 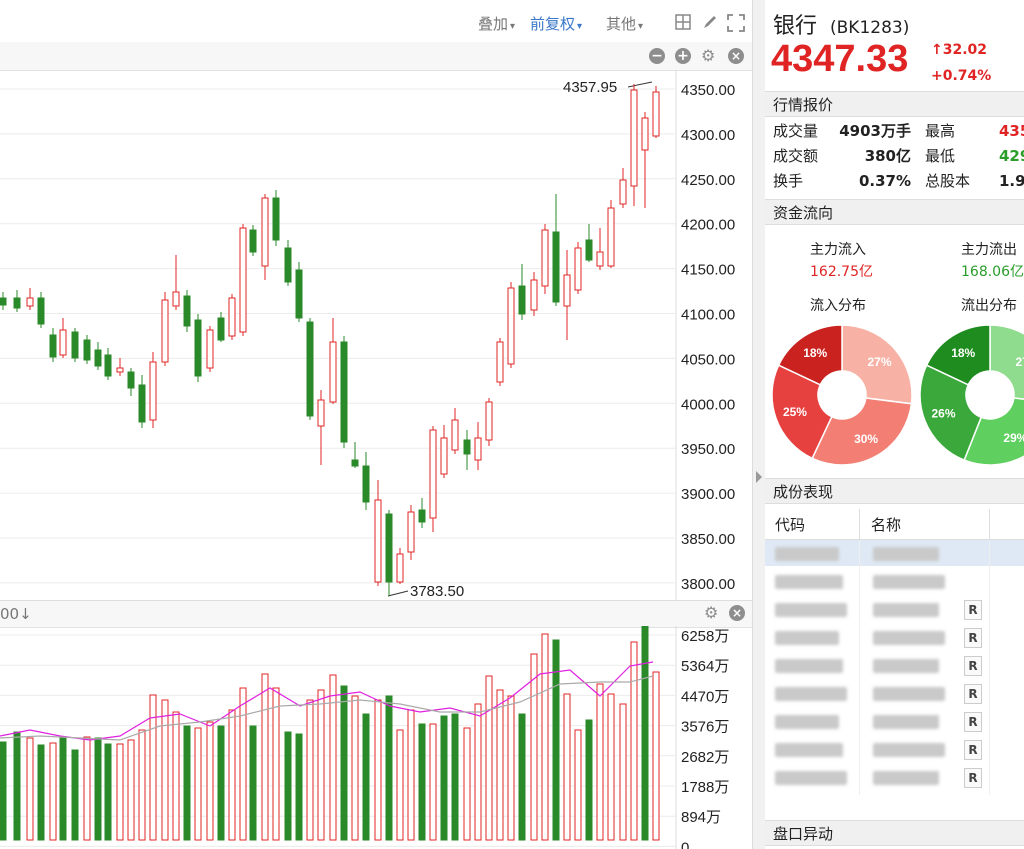 What do you see at coordinates (736, 23) in the screenshot?
I see `fullscreen-icon` at bounding box center [736, 23].